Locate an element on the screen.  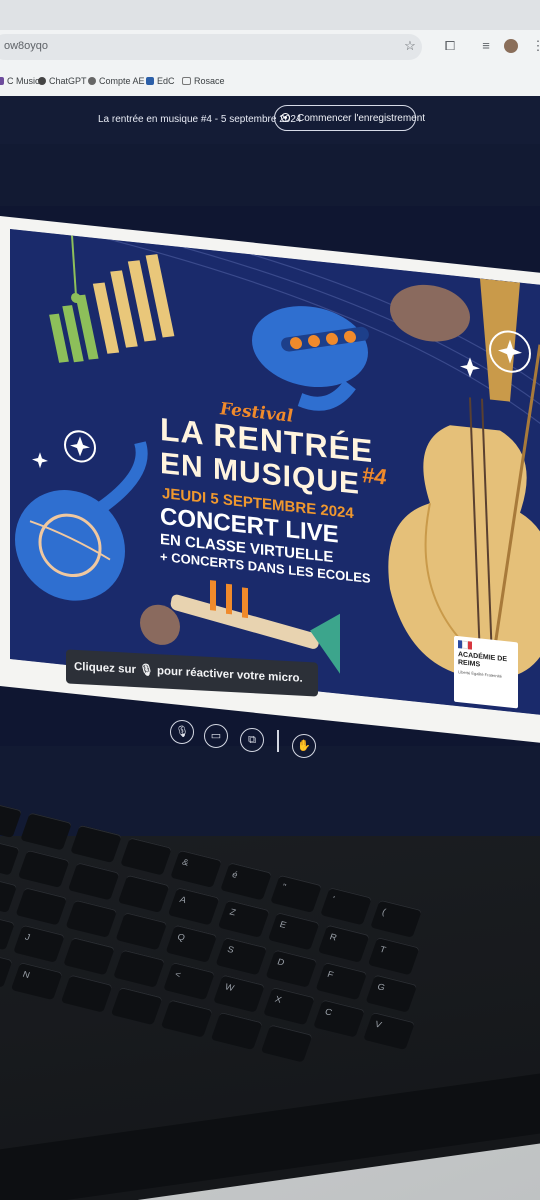
bookmark-chatgpt: ChatGPT is located at coordinates (62, 81).